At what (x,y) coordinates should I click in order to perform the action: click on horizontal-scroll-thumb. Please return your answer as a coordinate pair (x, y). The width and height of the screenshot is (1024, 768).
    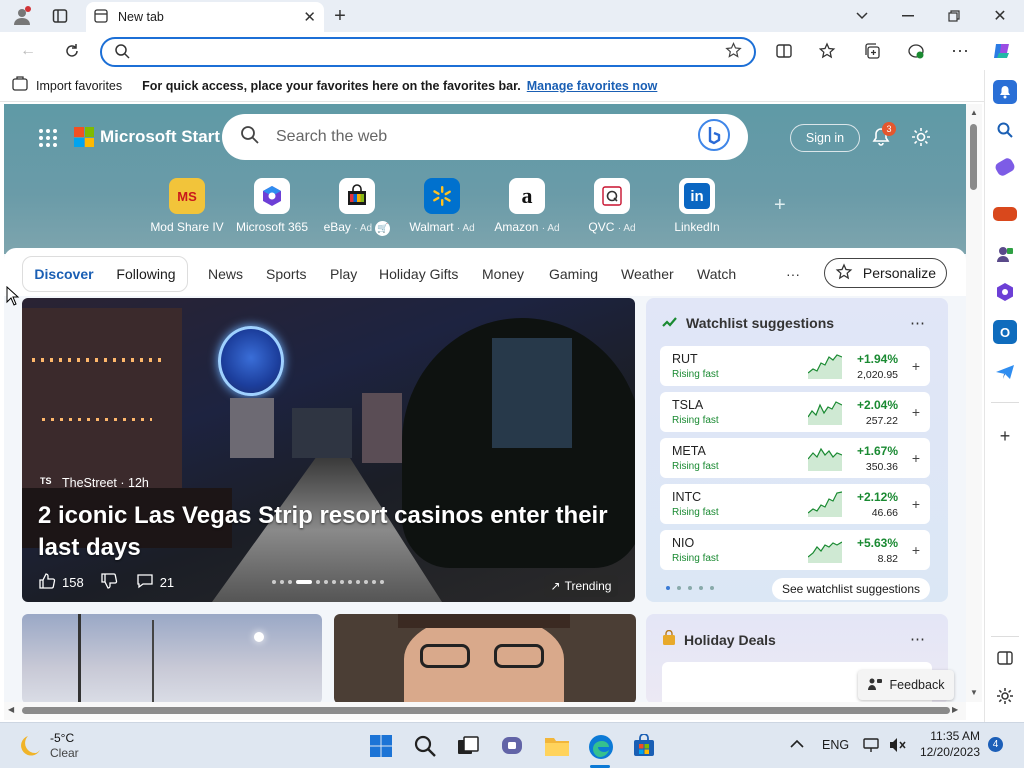
    Looking at the image, I should click on (486, 710).